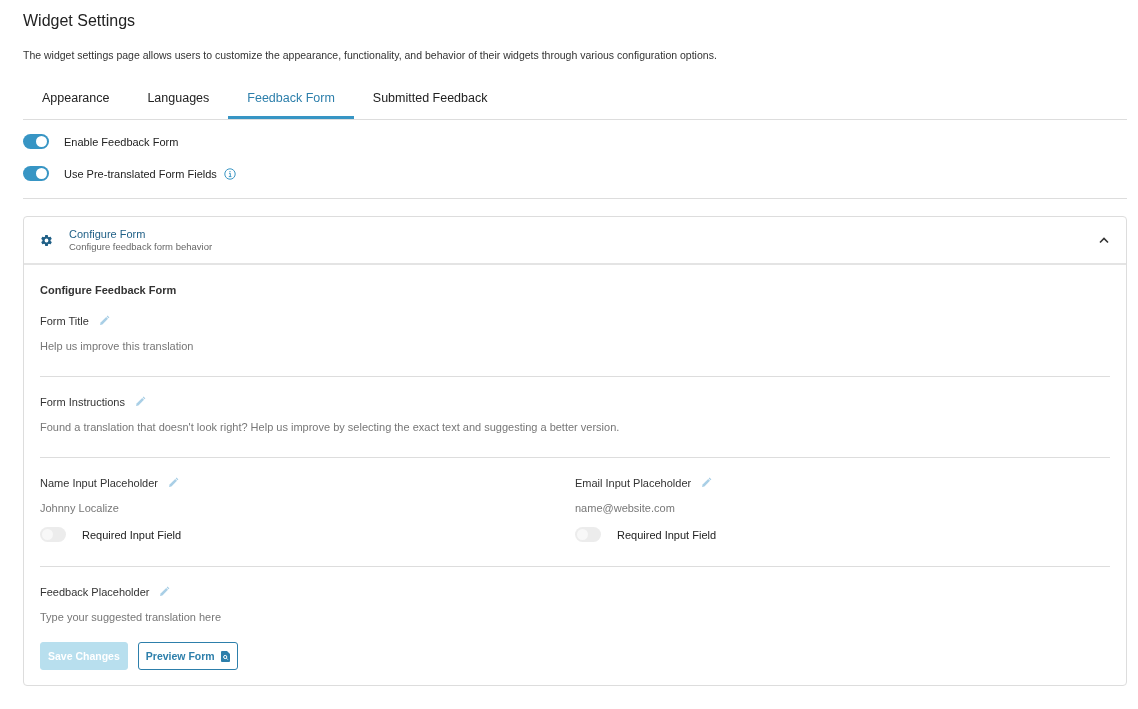 The image size is (1138, 709). Describe the element at coordinates (370, 55) in the screenshot. I see `page-description: The widget settings page allows users to customize the appearance, functionality, and behavior of their widgets through various configuration options.` at that location.